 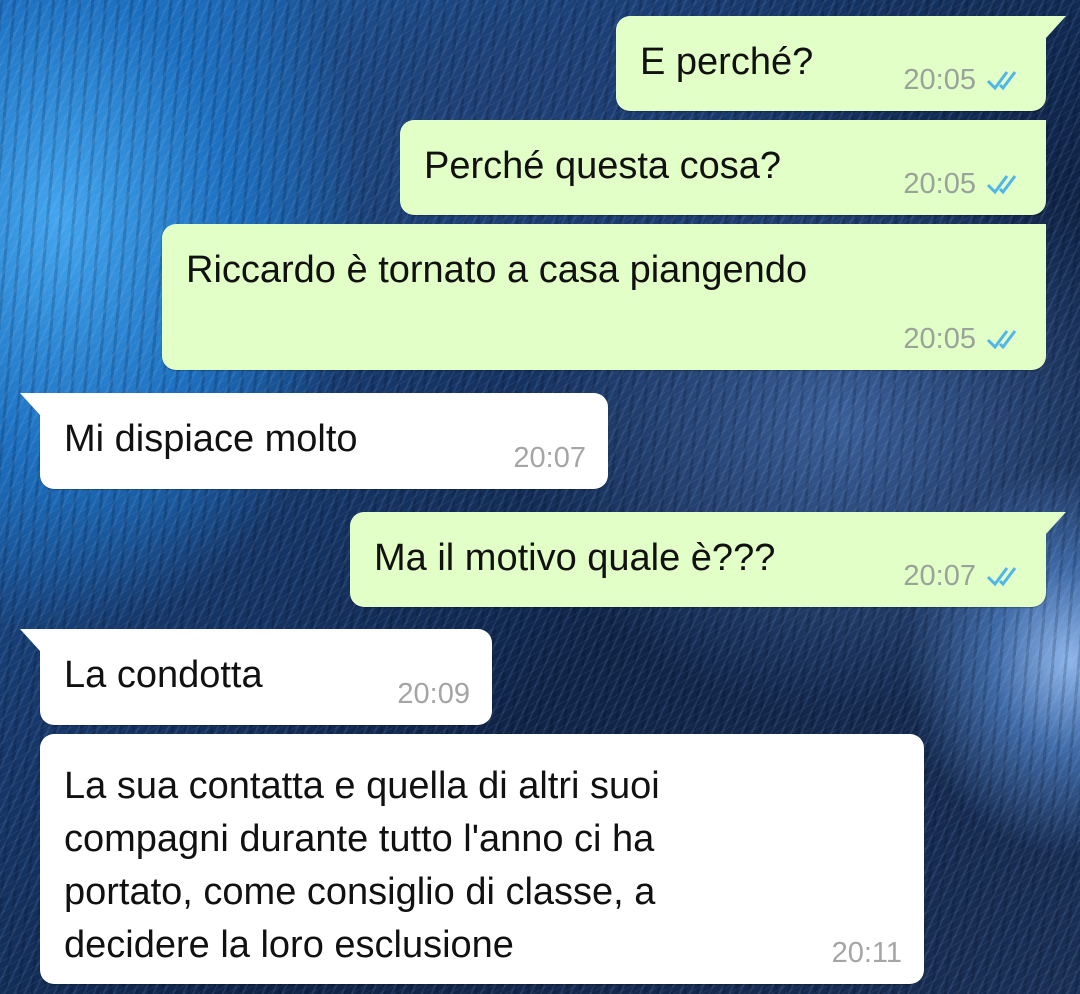 I want to click on message-bubble-incoming: Mi dispiace molto 20:07, so click(x=314, y=441).